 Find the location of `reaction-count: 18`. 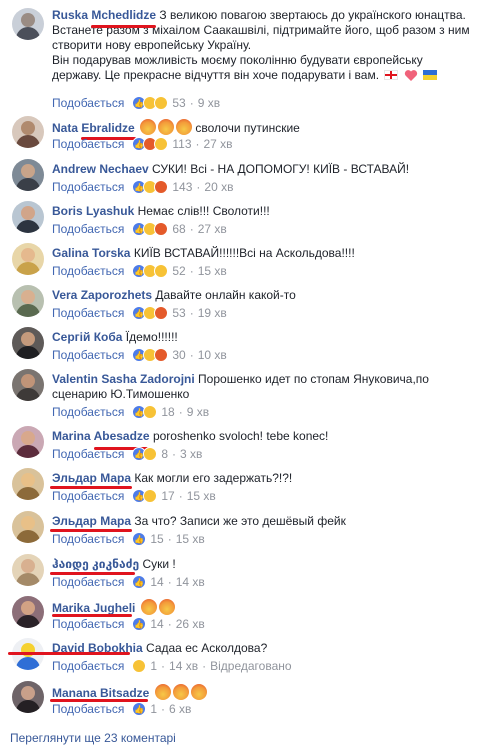

reaction-count: 18 is located at coordinates (168, 412).